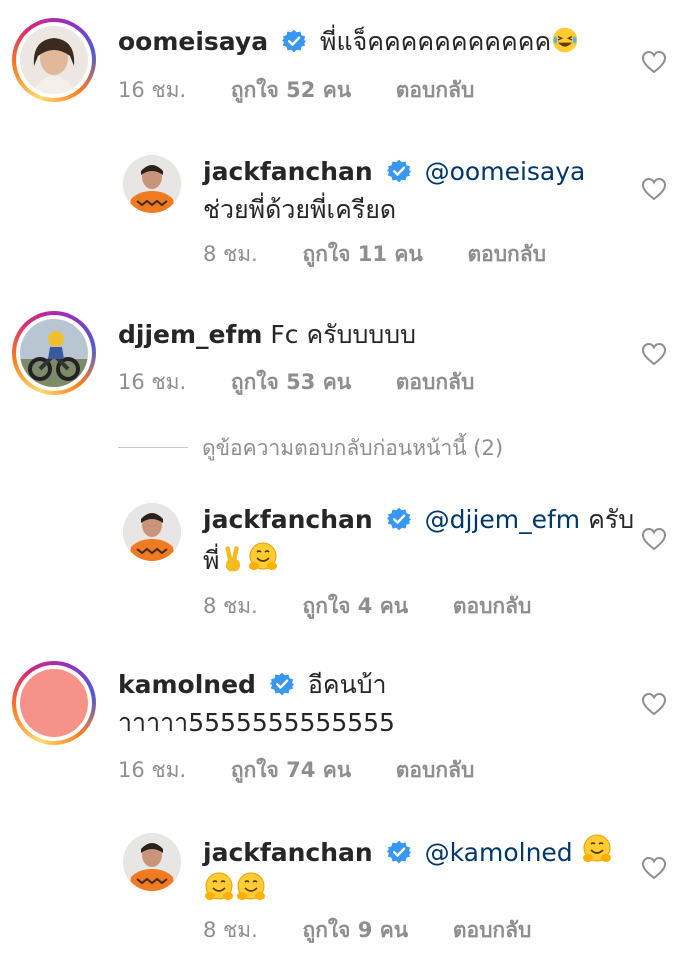 This screenshot has height=956, width=700. What do you see at coordinates (343, 334) in the screenshot?
I see `comment-text: Fc ครับบบบบ` at bounding box center [343, 334].